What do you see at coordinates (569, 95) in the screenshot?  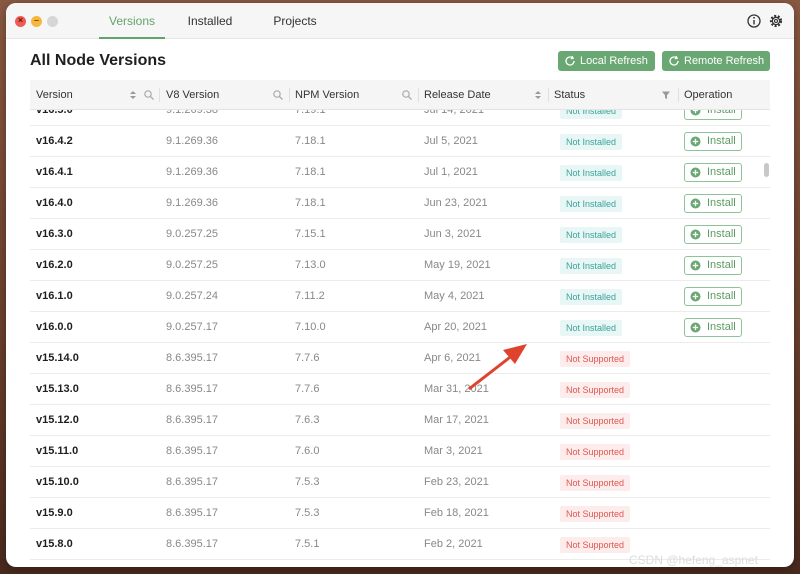 I see `column-header-status: Status` at bounding box center [569, 95].